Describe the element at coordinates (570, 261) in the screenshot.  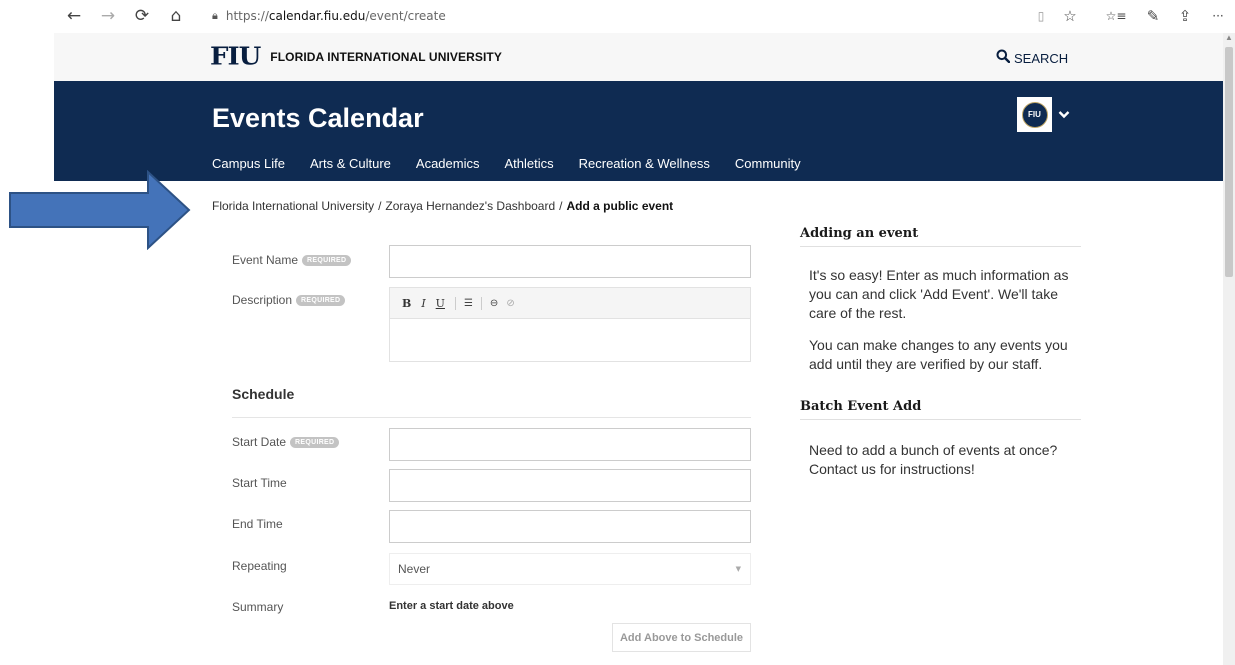
I see `event-name-input` at that location.